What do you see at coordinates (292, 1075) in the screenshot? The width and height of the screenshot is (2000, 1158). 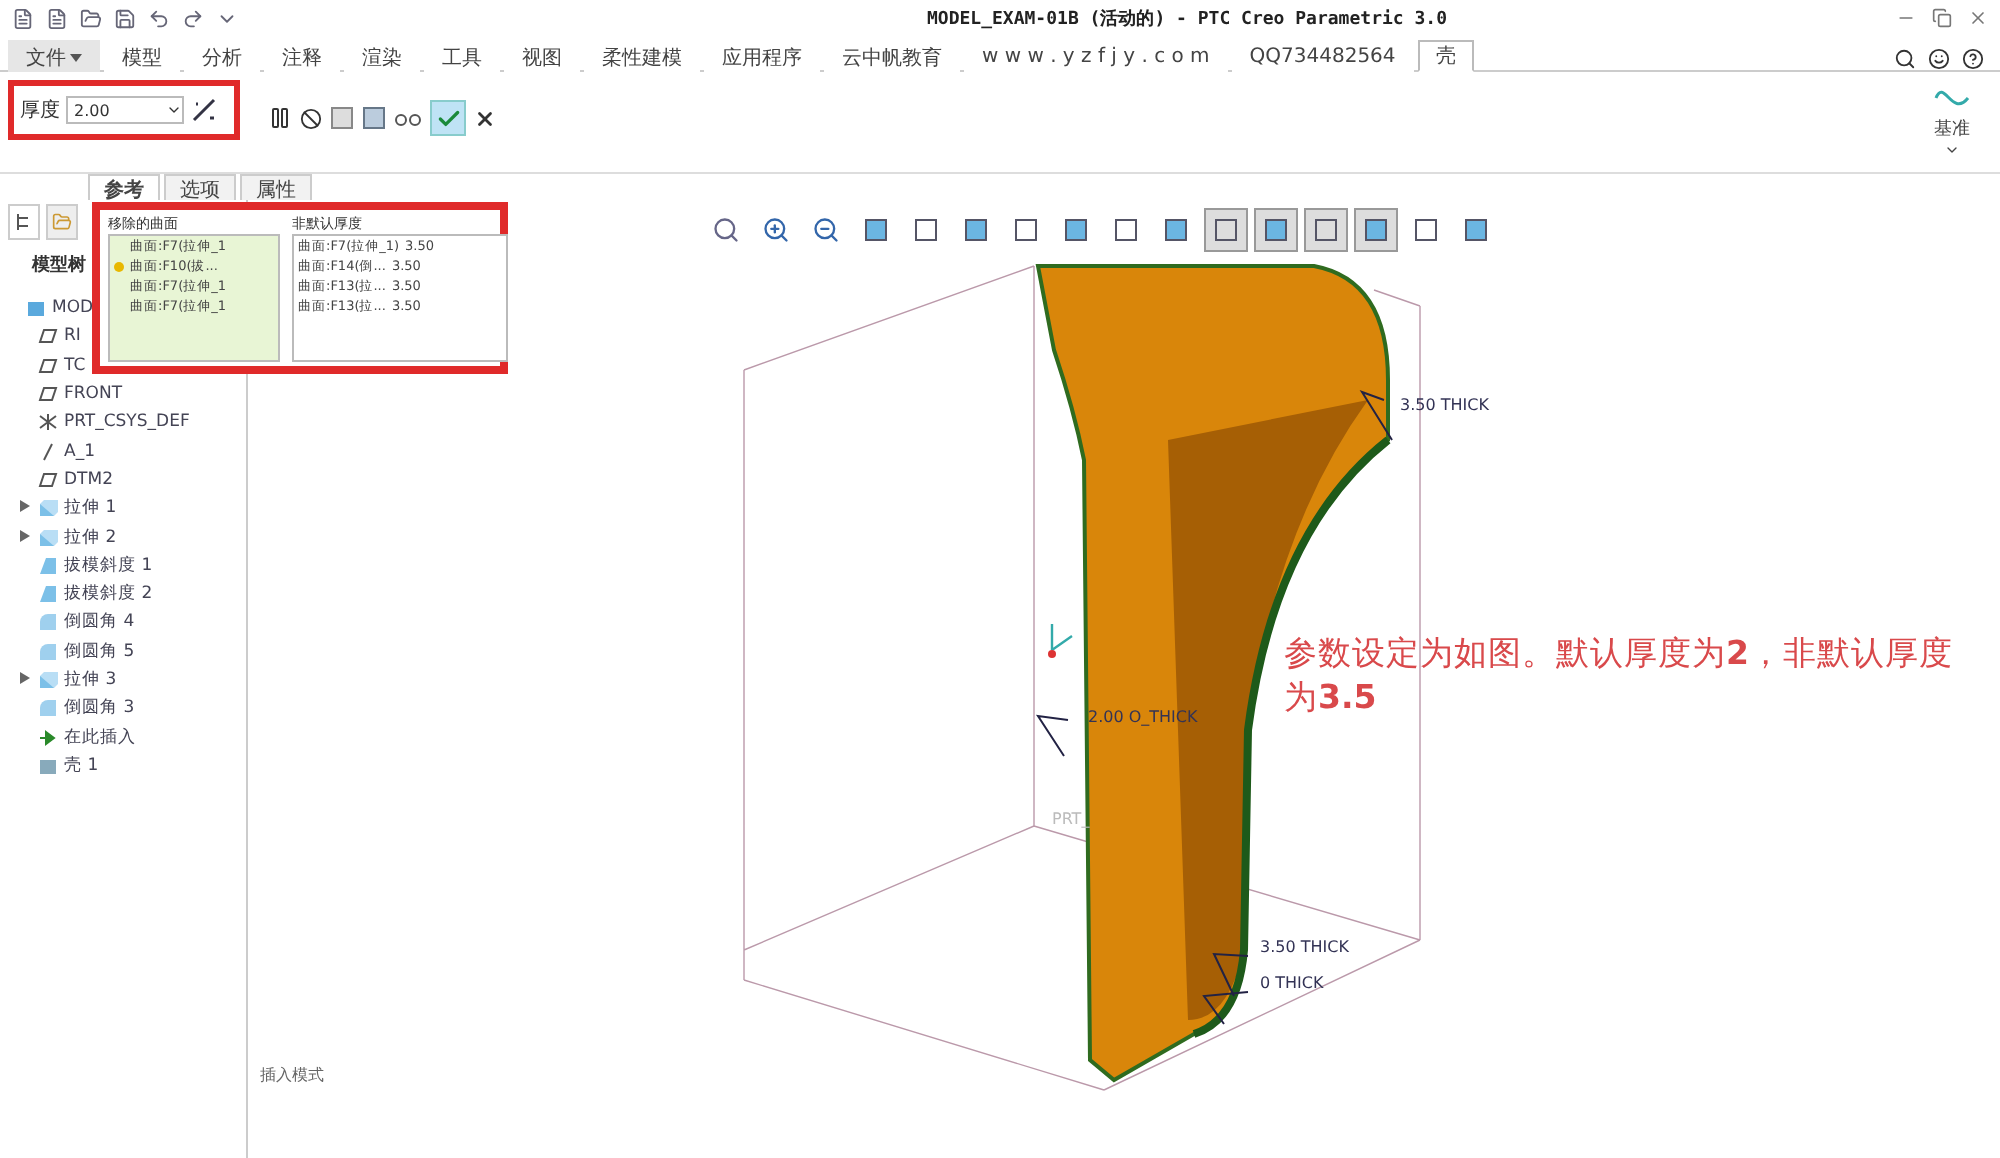 I see `status-text: 插入模式` at bounding box center [292, 1075].